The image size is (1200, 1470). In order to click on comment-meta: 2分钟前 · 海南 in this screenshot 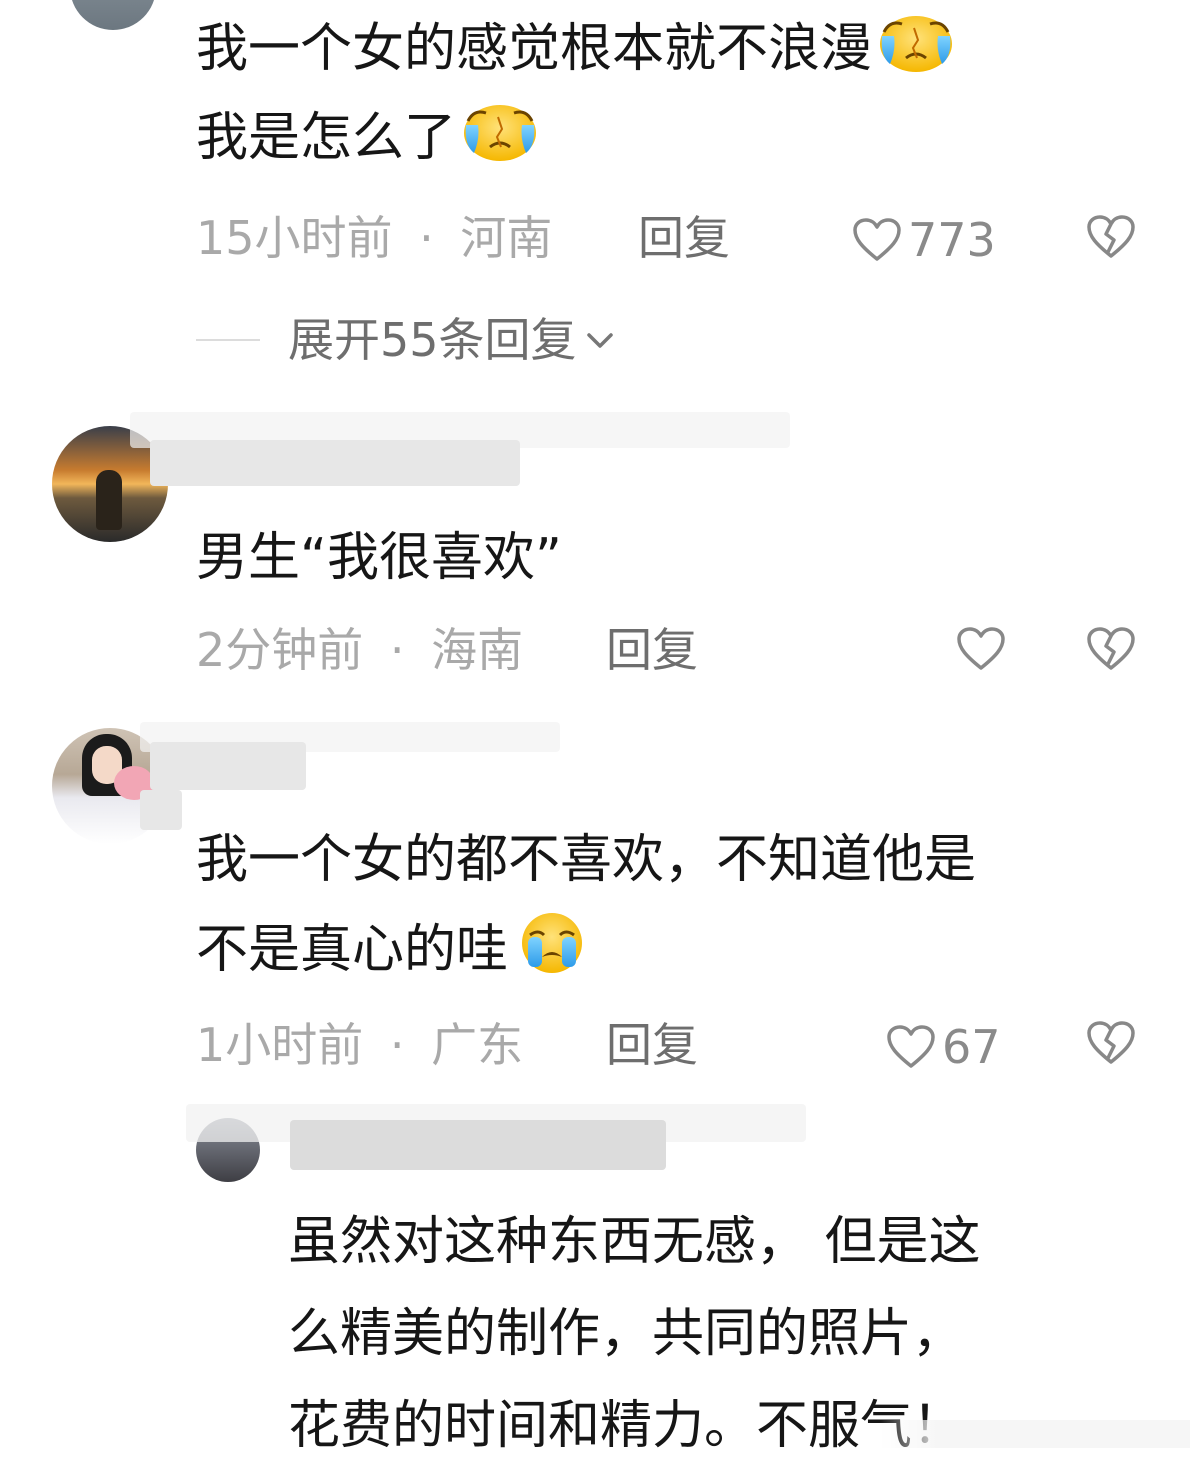, I will do `click(359, 650)`.